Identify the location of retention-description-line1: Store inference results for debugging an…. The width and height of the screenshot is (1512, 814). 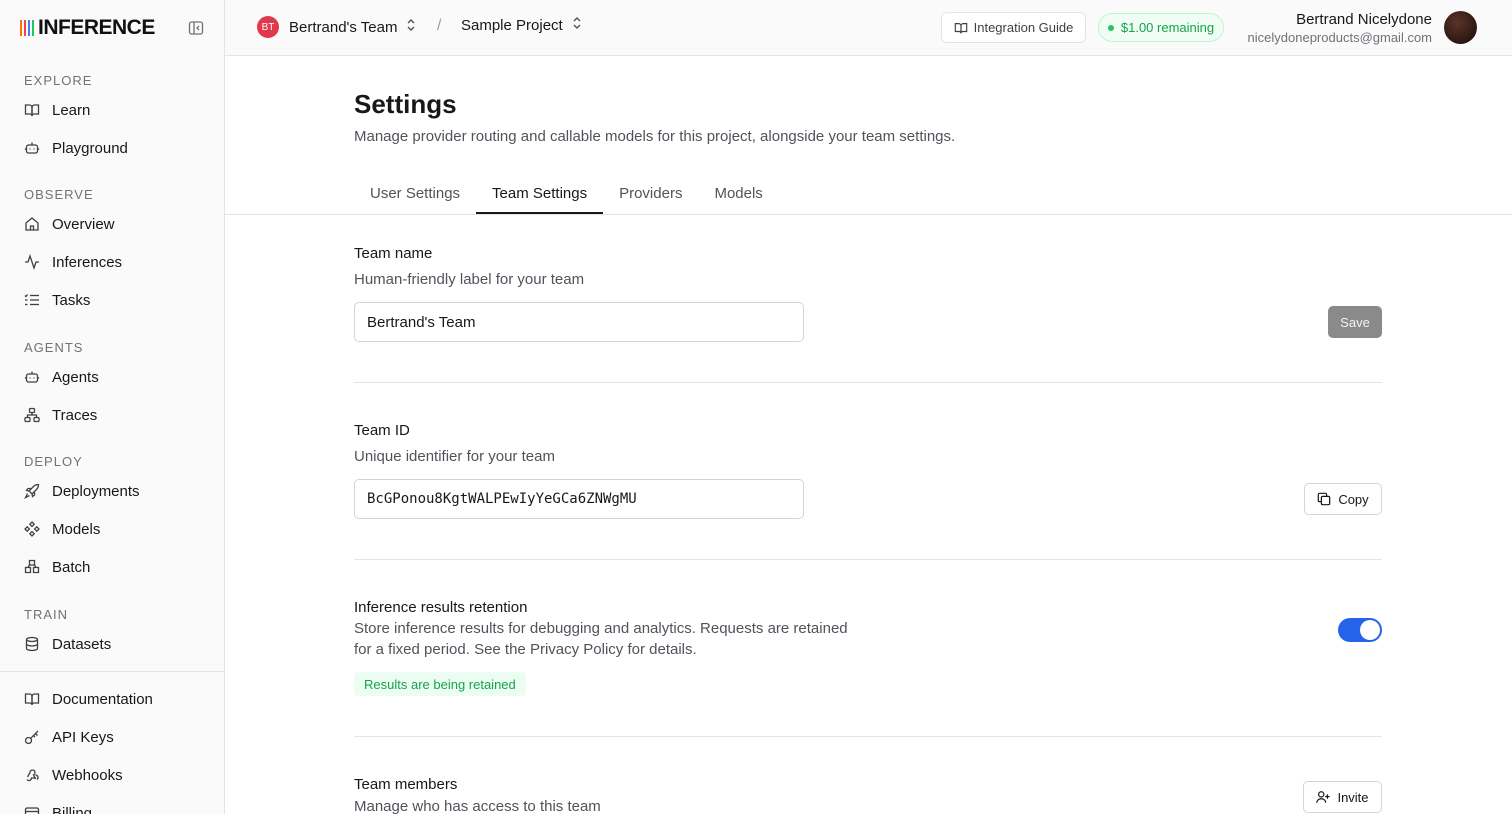
(601, 628).